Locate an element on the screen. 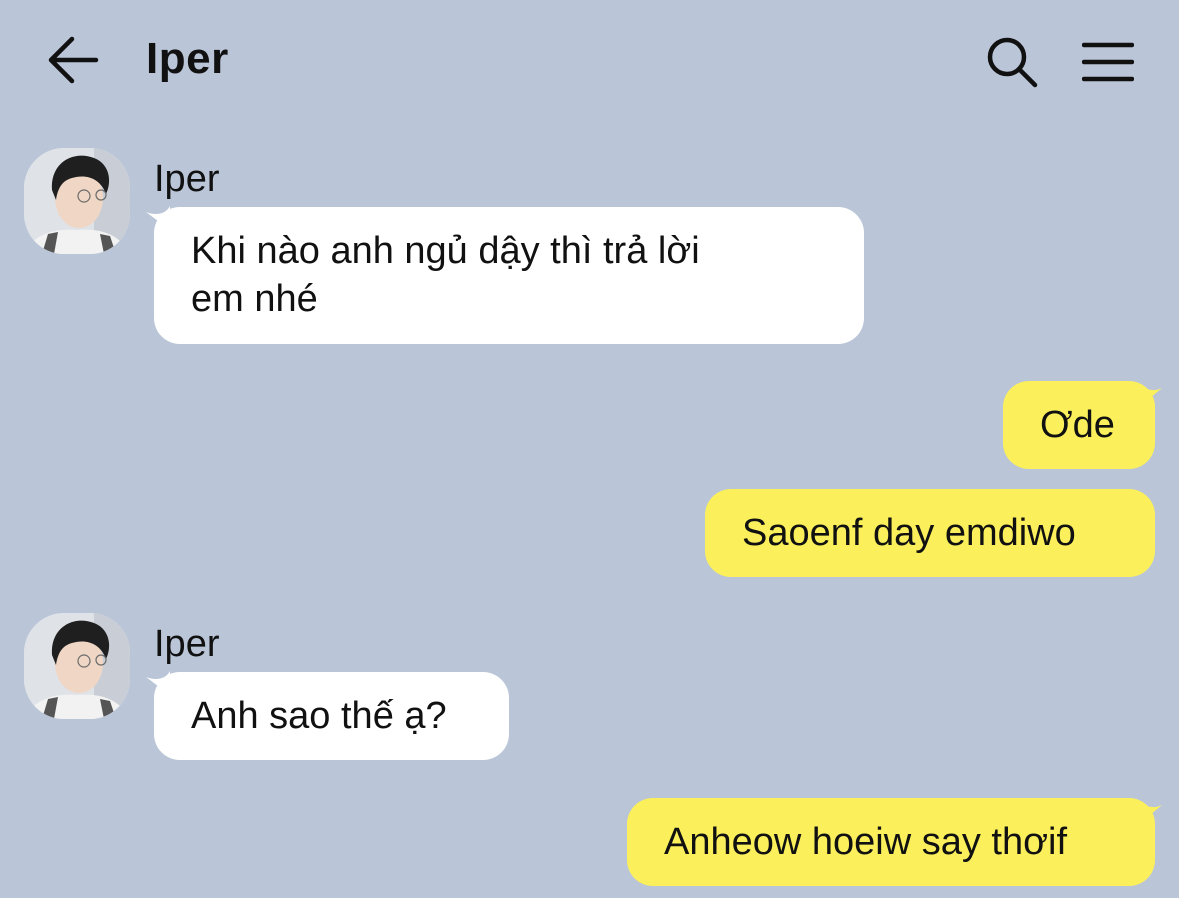  search-button is located at coordinates (1012, 62).